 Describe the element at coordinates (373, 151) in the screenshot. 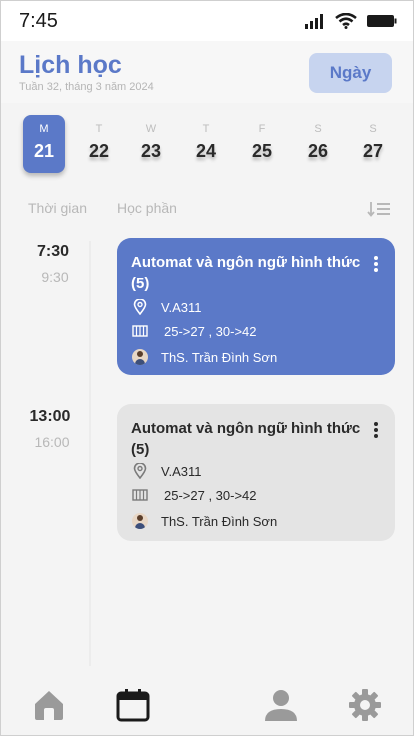

I see `day-date: 27` at that location.